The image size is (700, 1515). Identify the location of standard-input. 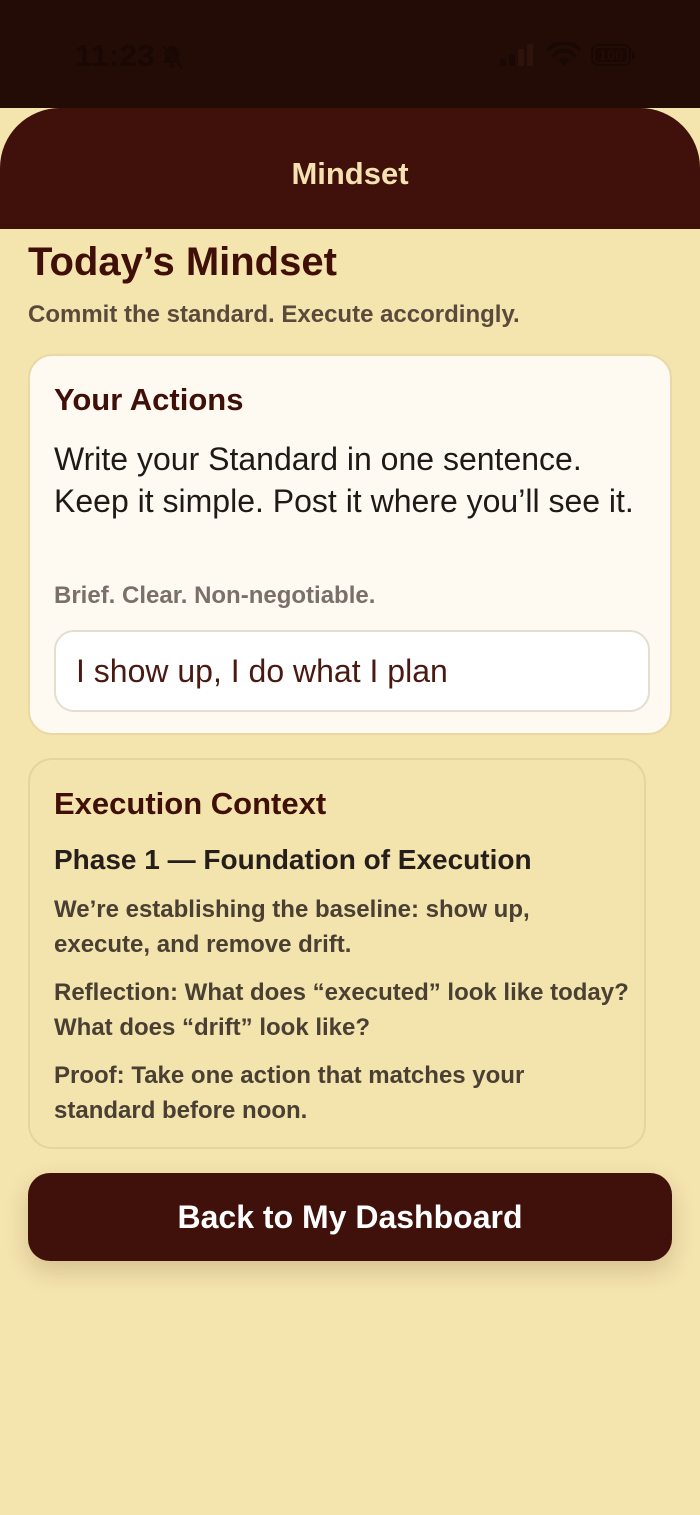
(352, 671).